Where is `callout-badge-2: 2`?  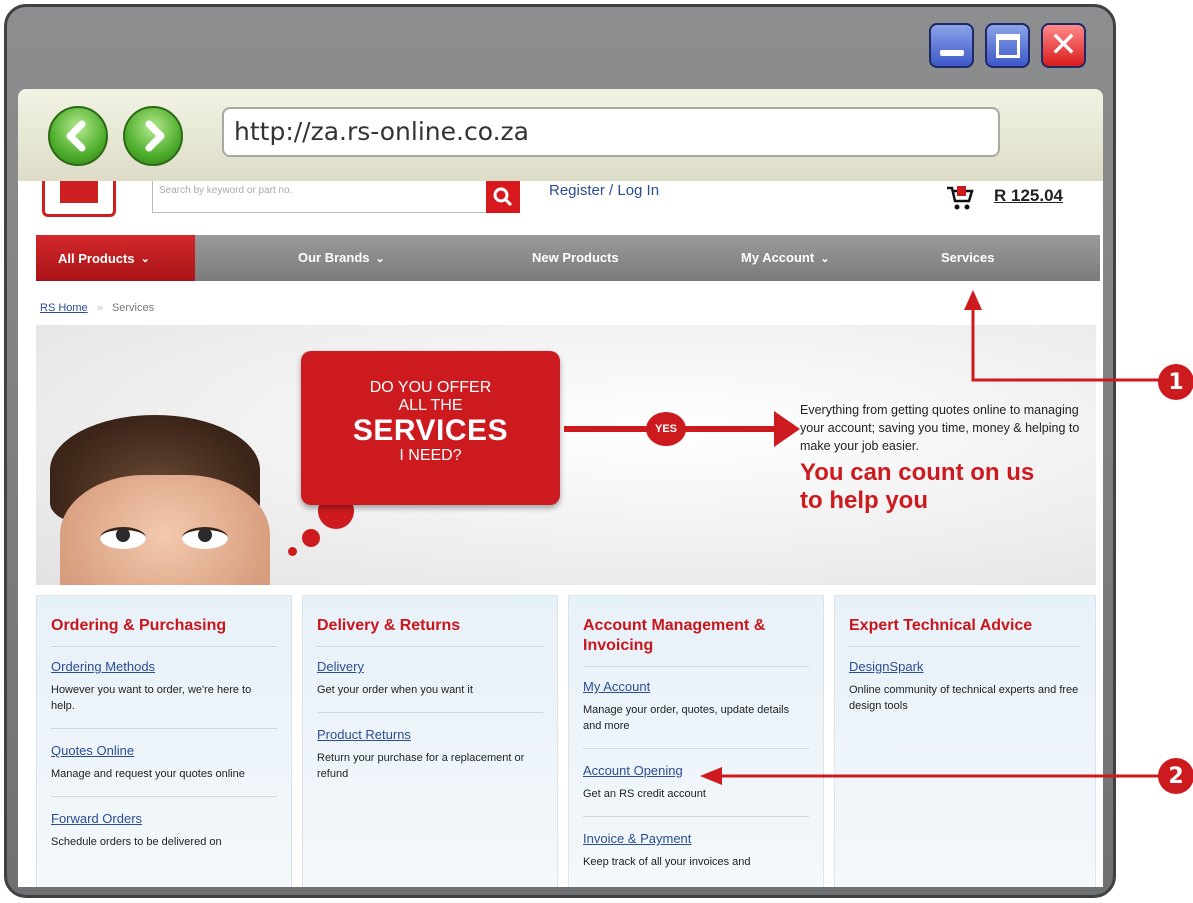 callout-badge-2: 2 is located at coordinates (1175, 776).